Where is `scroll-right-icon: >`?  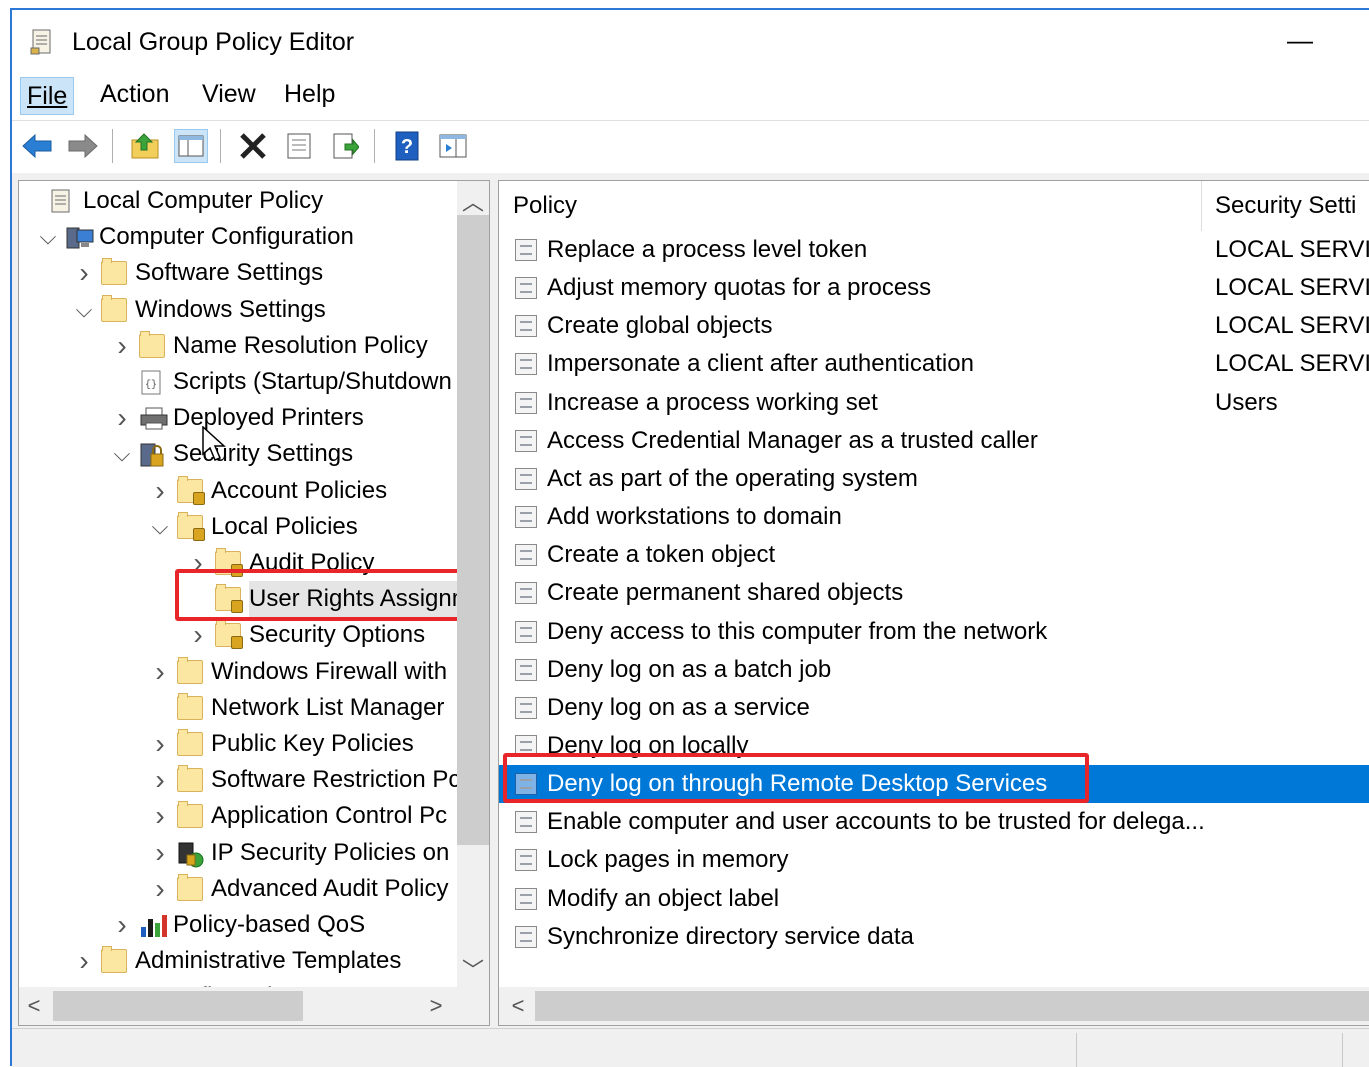
scroll-right-icon: > is located at coordinates (436, 1006).